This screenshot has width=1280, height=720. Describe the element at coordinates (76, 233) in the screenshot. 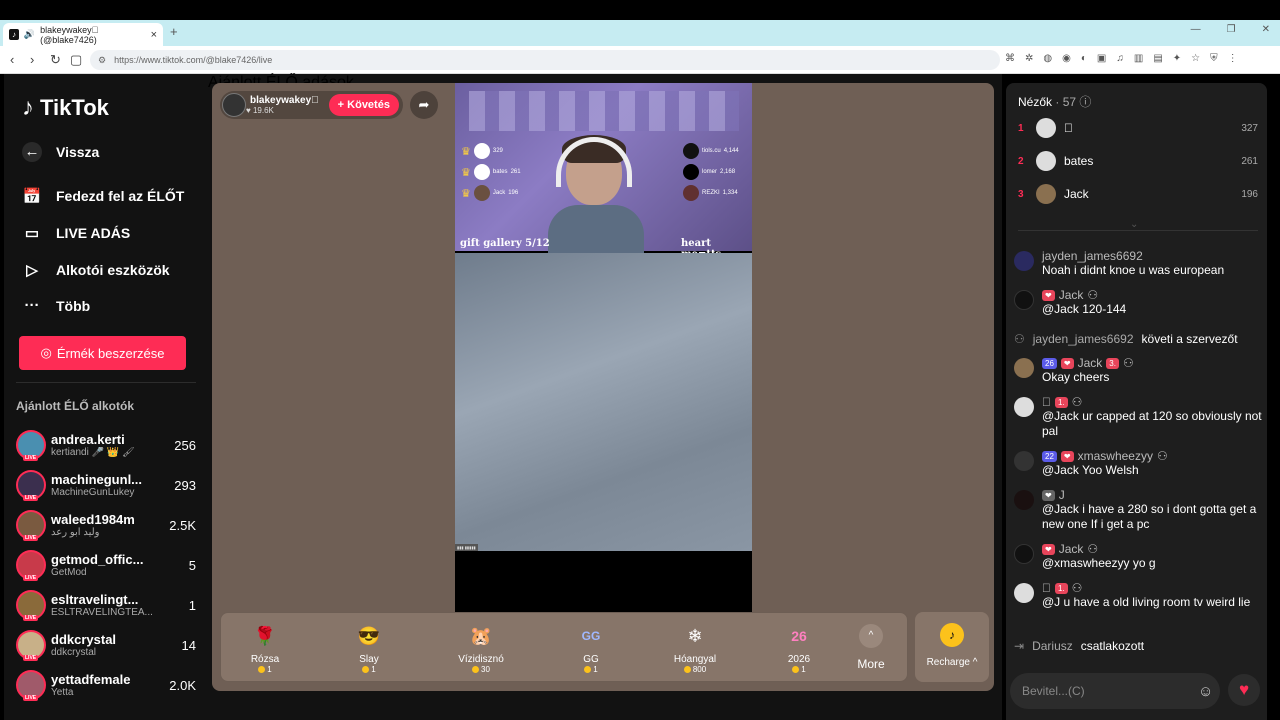

I see `nav-go-live: ▭ LIVE ADÁS` at that location.